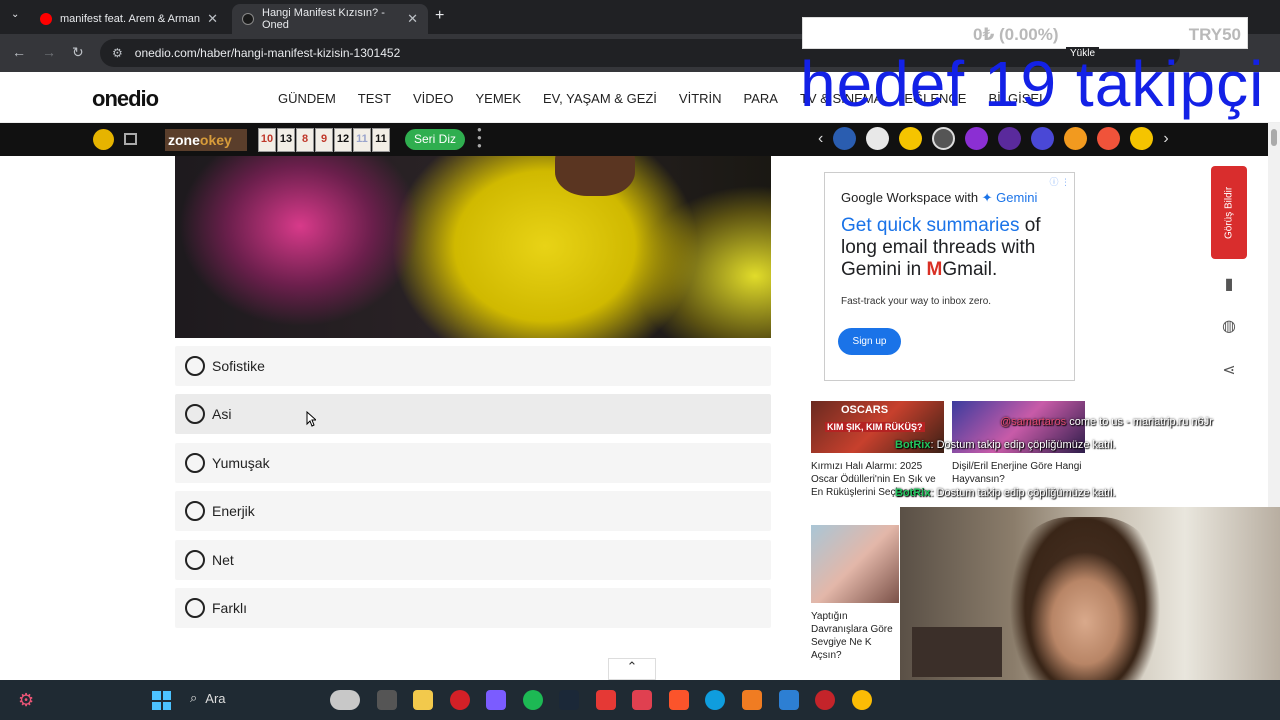 The width and height of the screenshot is (1280, 720). I want to click on site-info-icon: ⚙, so click(117, 53).